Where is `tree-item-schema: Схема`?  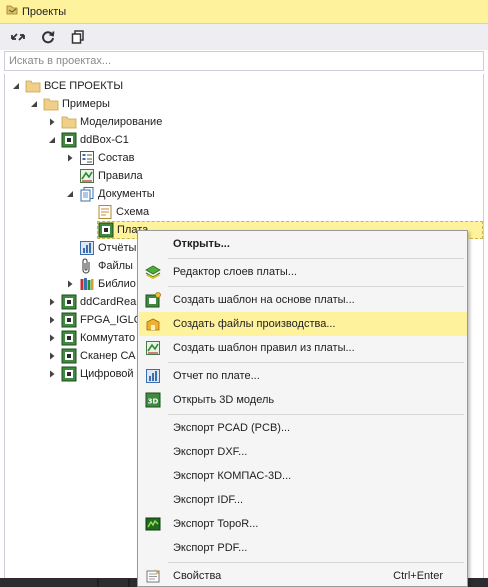 tree-item-schema: Схема is located at coordinates (123, 212).